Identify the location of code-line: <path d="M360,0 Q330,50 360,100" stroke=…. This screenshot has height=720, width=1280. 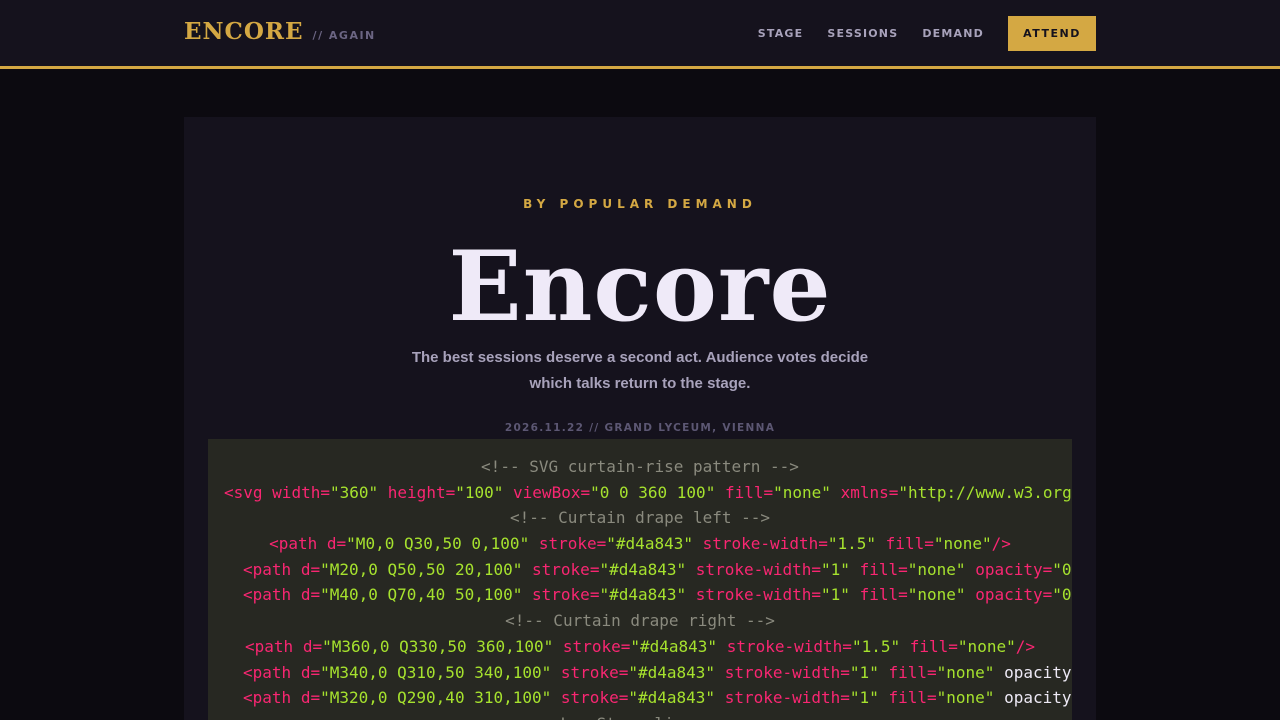
(640, 646).